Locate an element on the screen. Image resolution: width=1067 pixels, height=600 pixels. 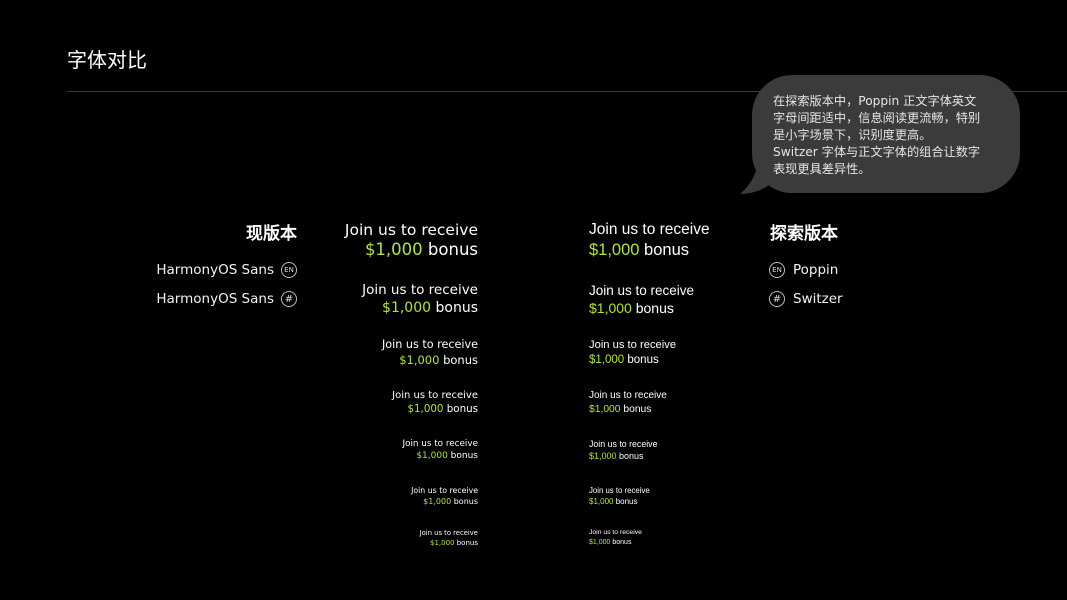
current-sample-5: Join us to receive $1,000 bonus is located at coordinates (440, 450).